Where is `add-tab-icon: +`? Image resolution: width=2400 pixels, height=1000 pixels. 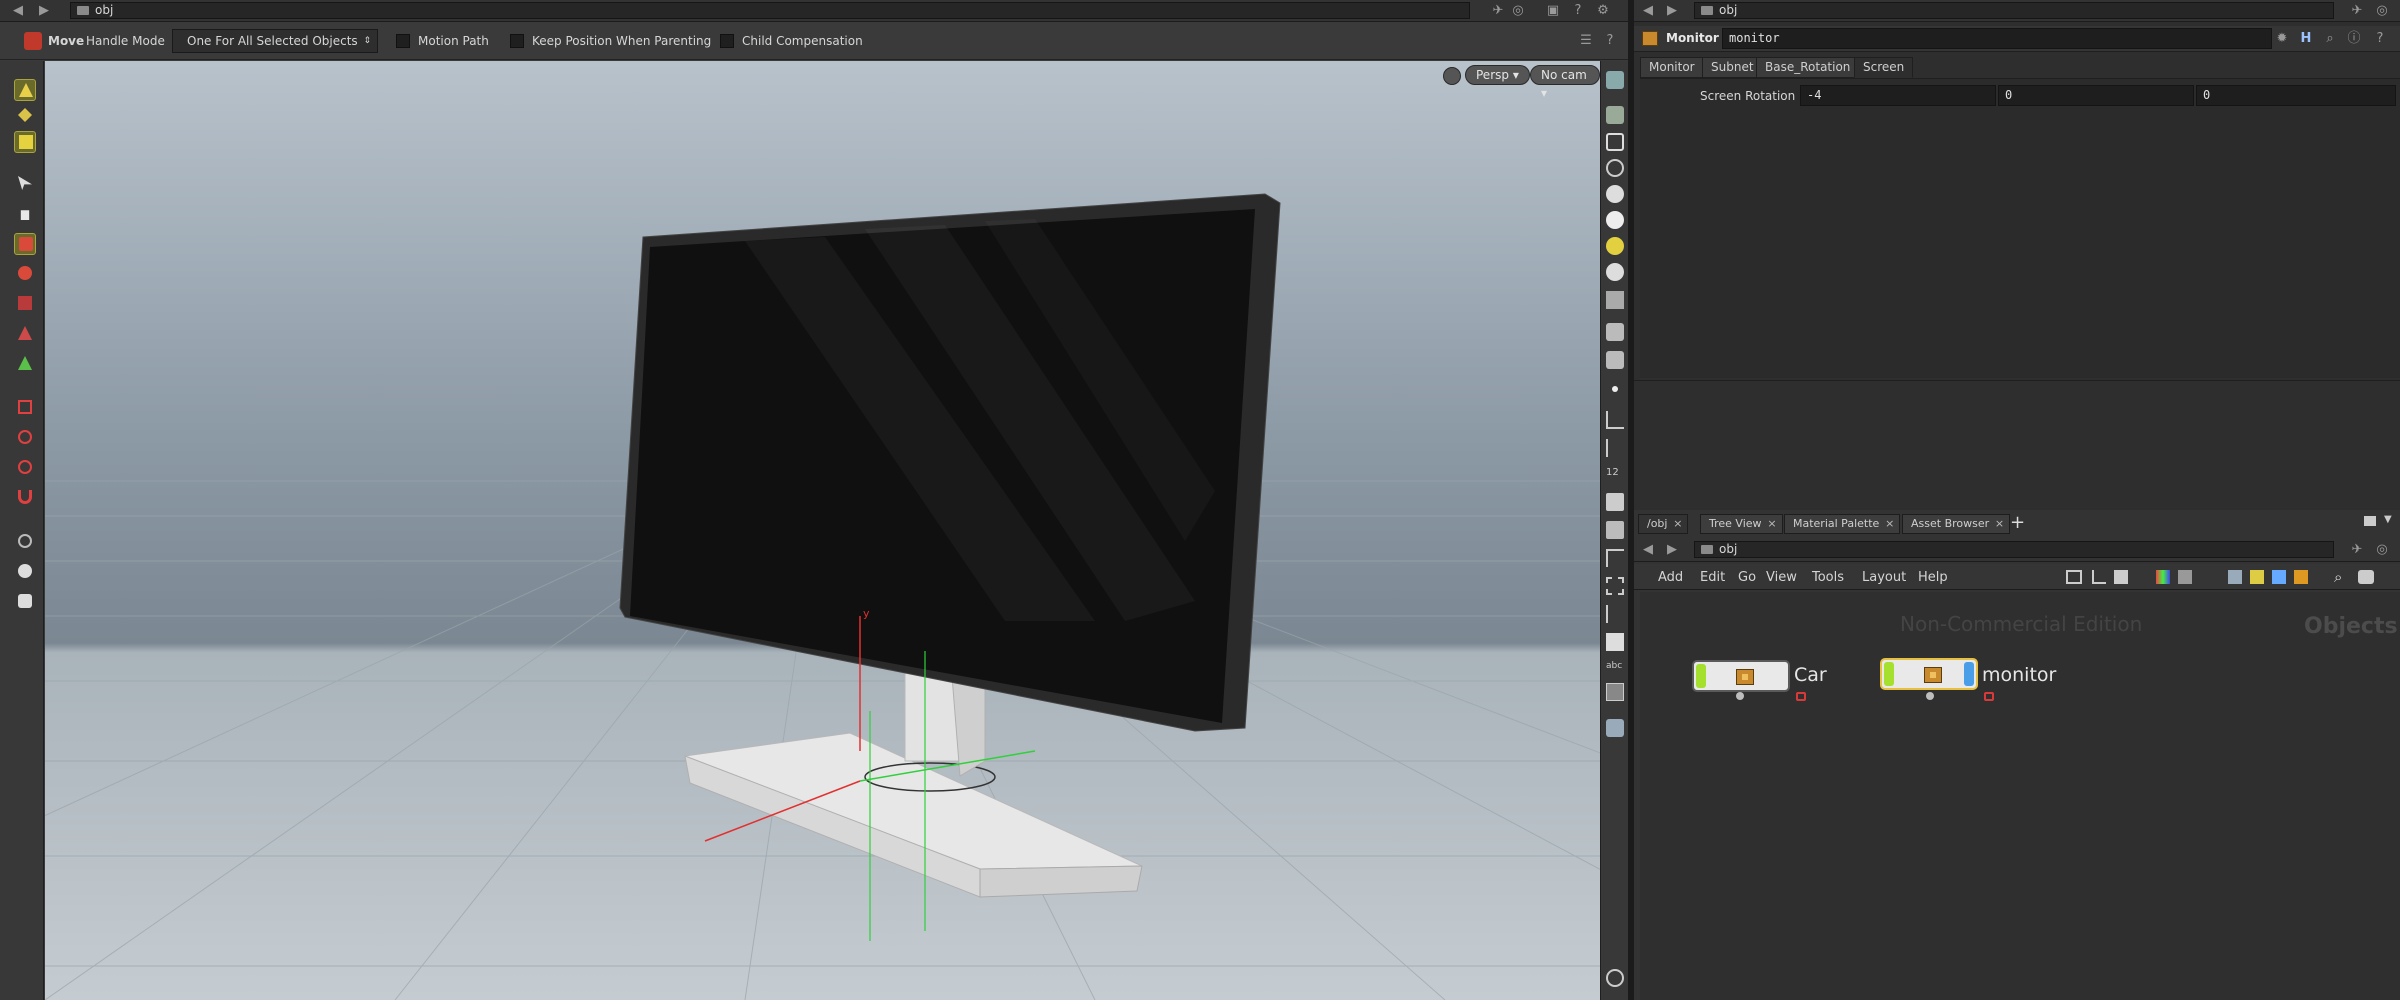 add-tab-icon: + is located at coordinates (2017, 522).